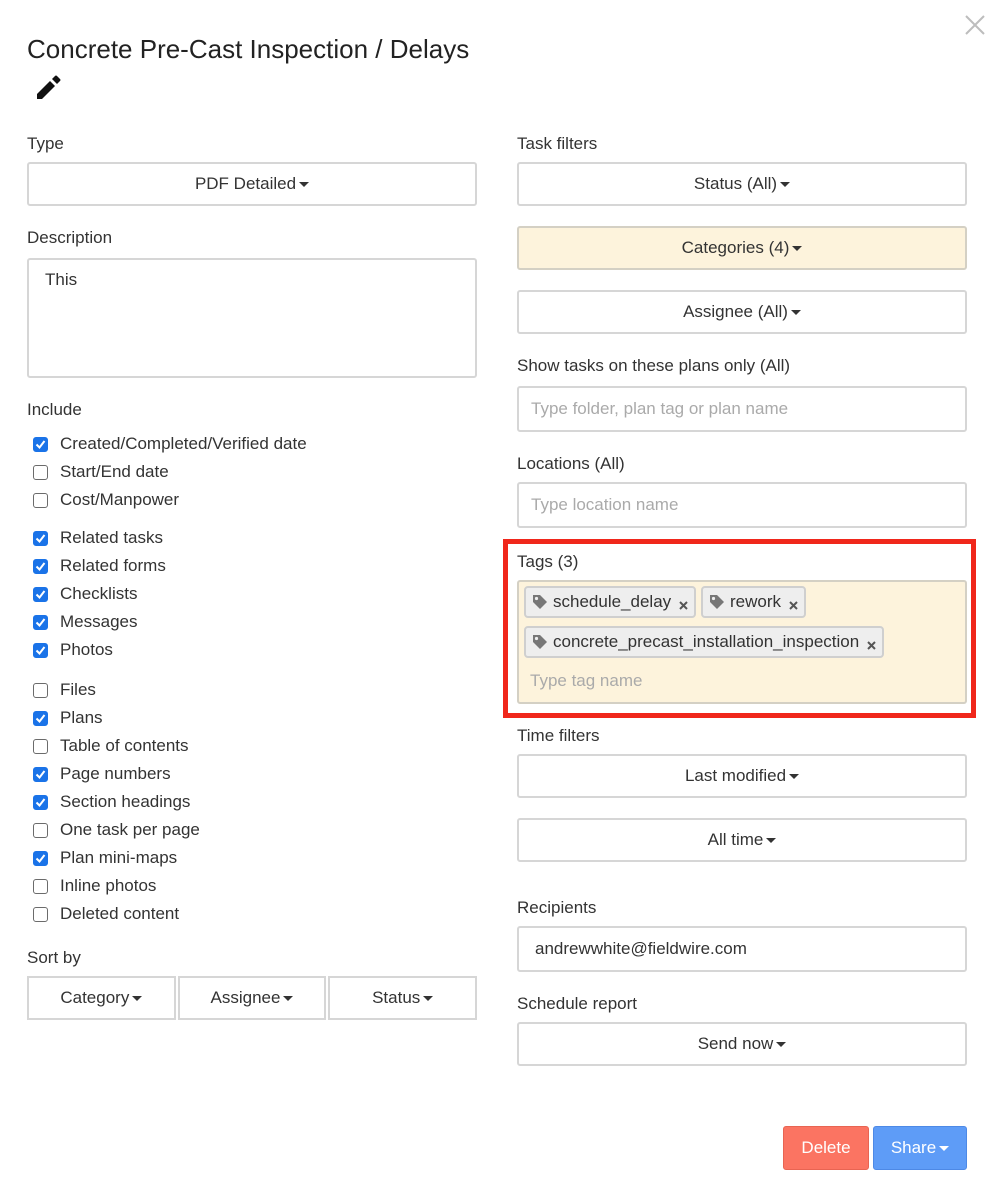 This screenshot has width=1003, height=1200. Describe the element at coordinates (826, 1148) in the screenshot. I see `delete-button: Delete` at that location.